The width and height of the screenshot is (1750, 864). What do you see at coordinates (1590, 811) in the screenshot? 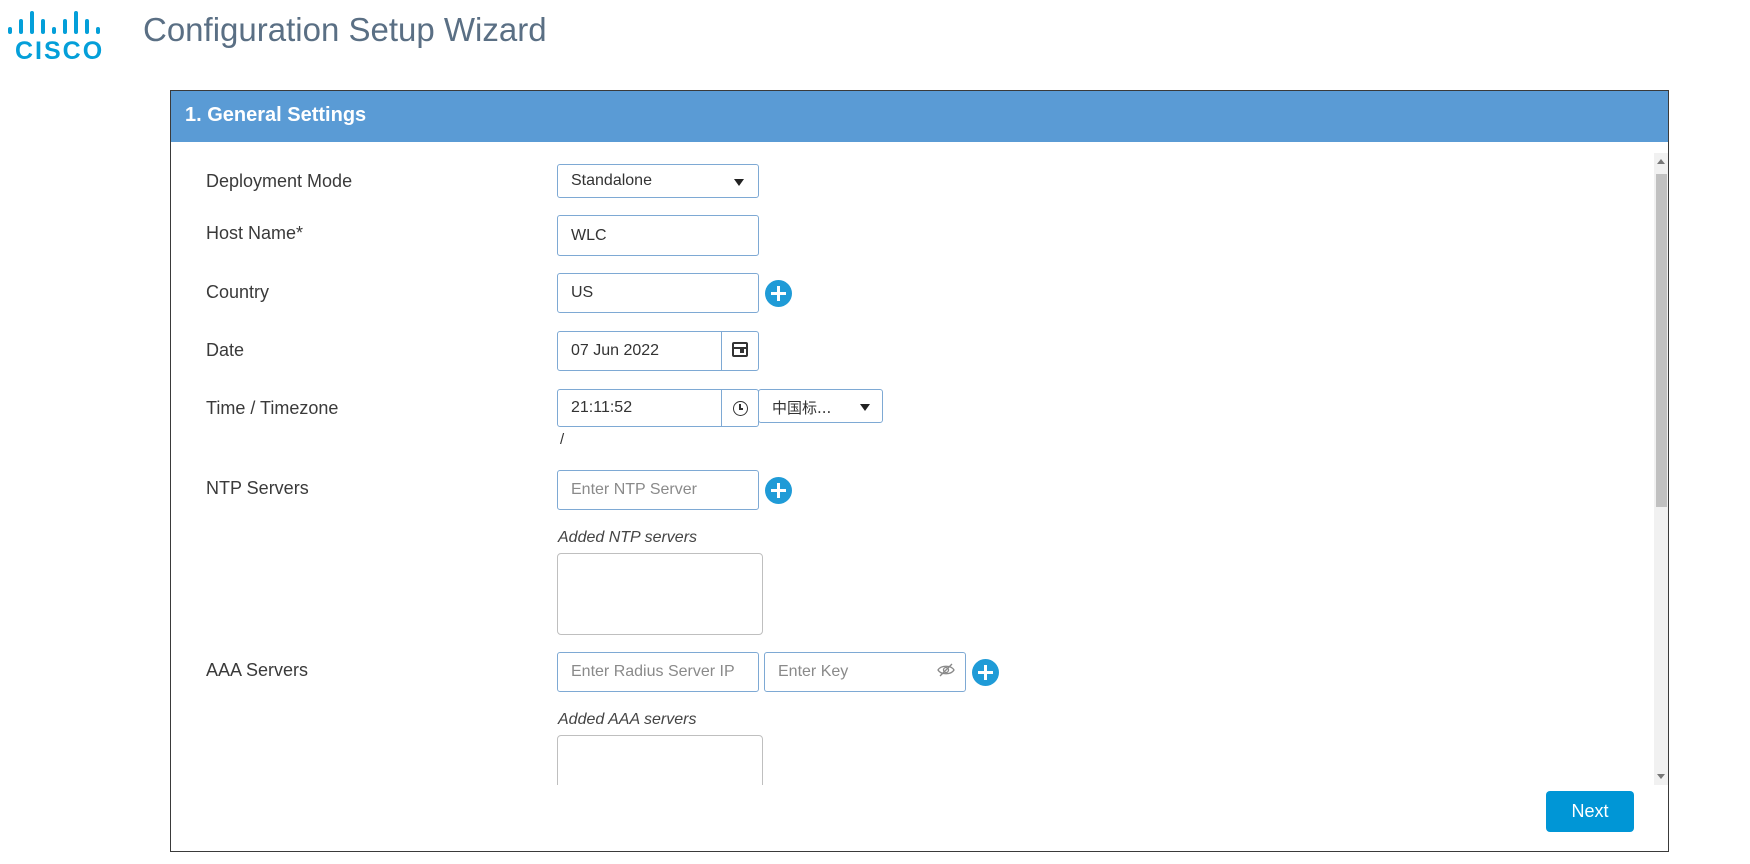
I see `next-button: Next` at bounding box center [1590, 811].